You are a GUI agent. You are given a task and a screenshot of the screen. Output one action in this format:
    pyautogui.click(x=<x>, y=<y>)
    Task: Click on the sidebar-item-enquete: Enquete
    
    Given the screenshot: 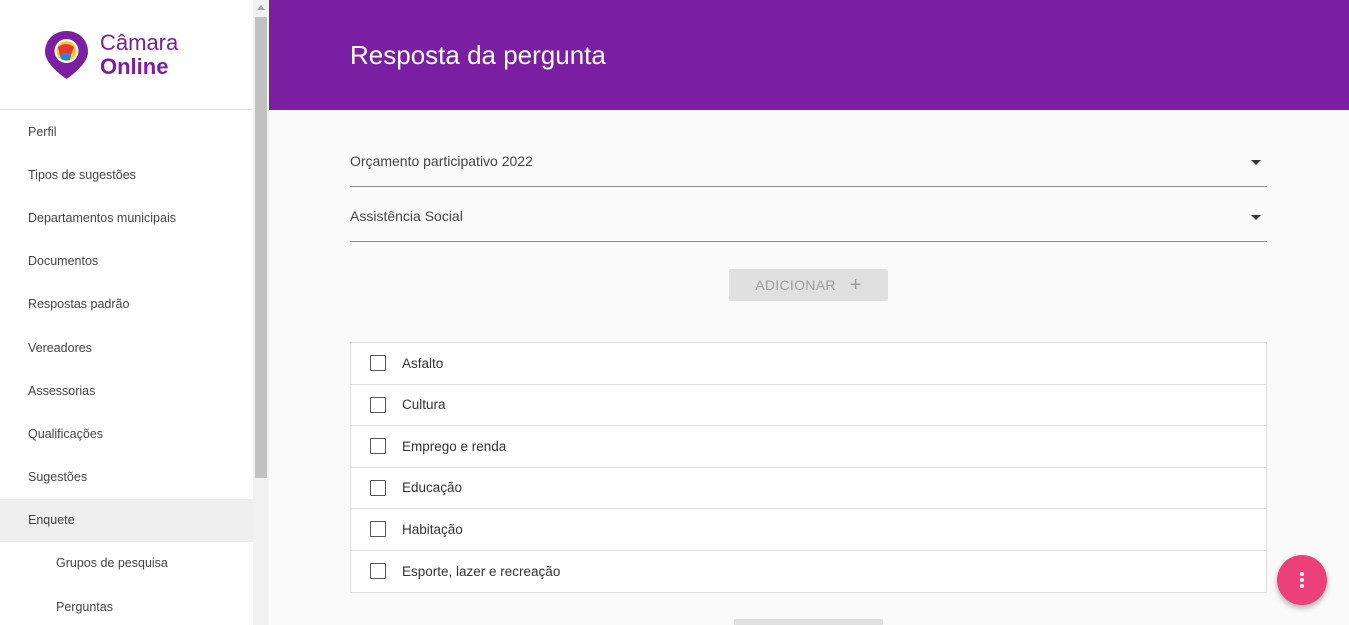 What is the action you would take?
    pyautogui.click(x=126, y=520)
    